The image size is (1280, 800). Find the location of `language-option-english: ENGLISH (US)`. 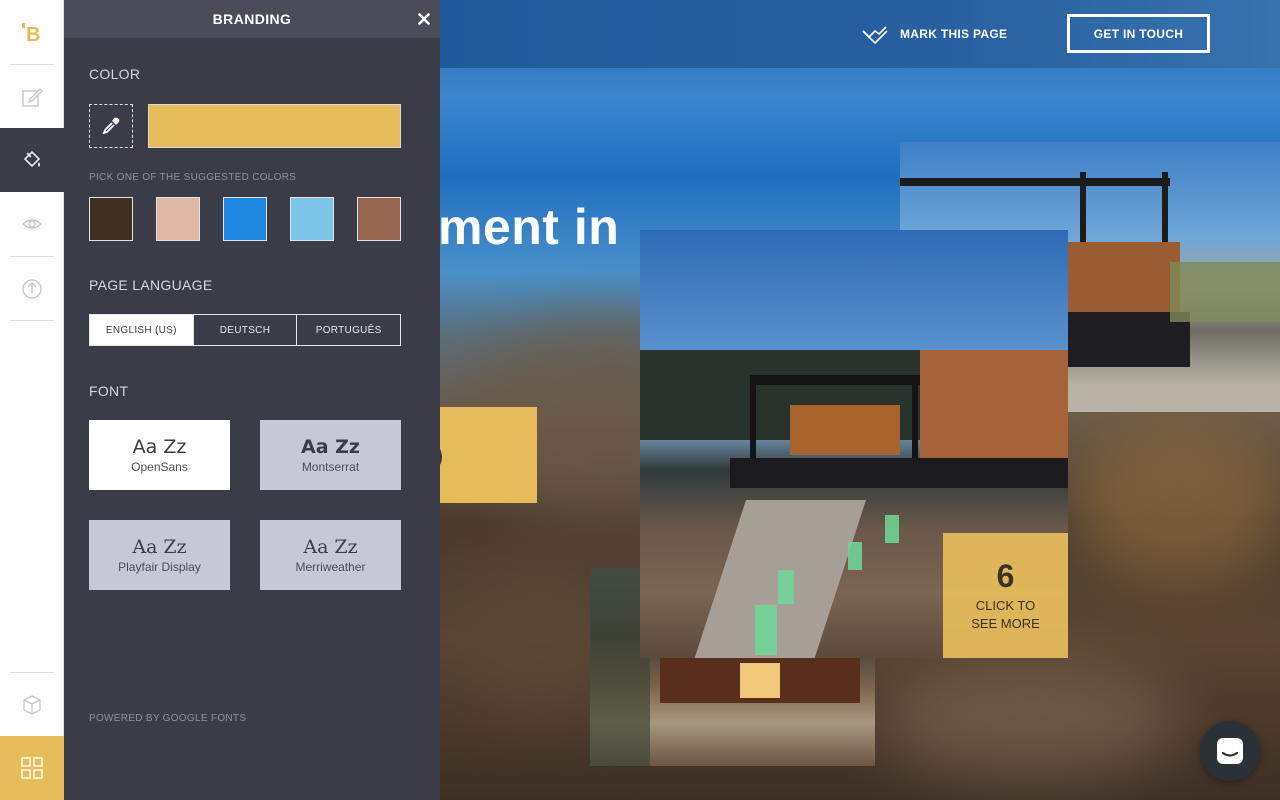

language-option-english: ENGLISH (US) is located at coordinates (141, 330).